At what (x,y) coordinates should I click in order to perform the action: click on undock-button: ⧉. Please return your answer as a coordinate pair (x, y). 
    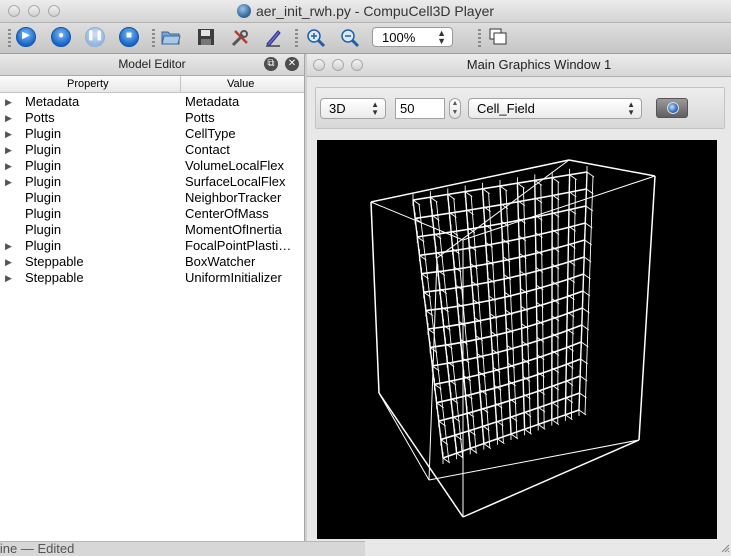
    Looking at the image, I should click on (271, 64).